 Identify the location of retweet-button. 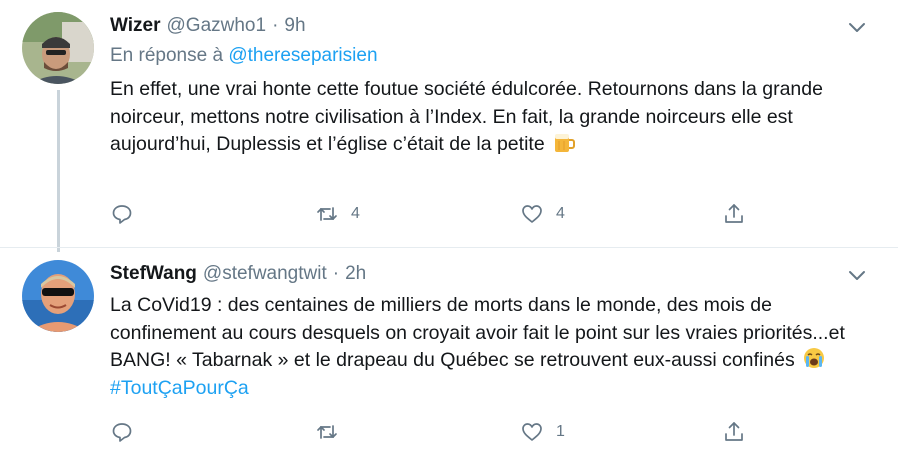
(333, 432).